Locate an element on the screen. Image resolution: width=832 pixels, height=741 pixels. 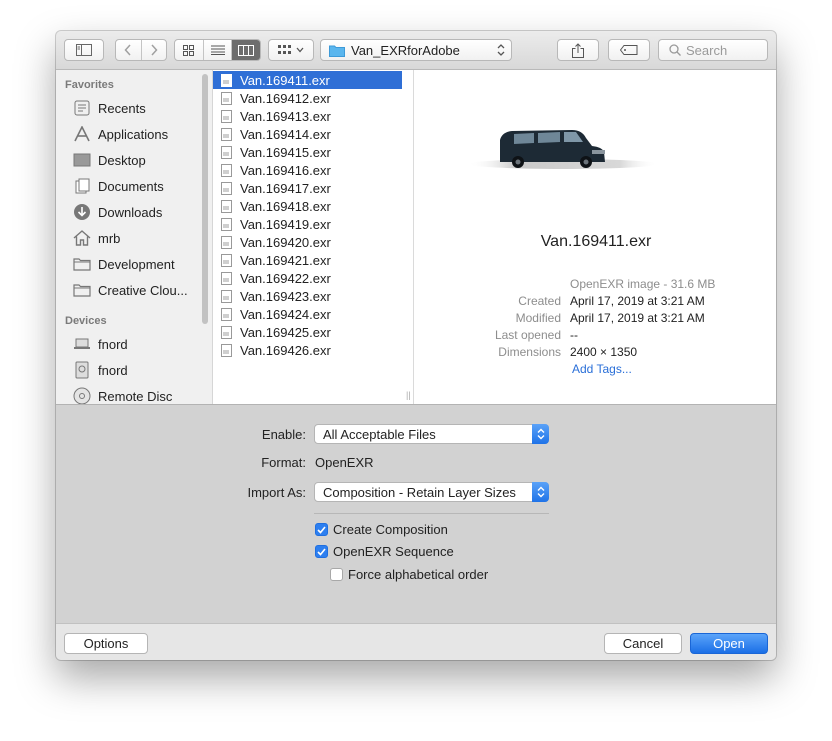
sidebar-item-mrb: mrb is located at coordinates (96, 238).